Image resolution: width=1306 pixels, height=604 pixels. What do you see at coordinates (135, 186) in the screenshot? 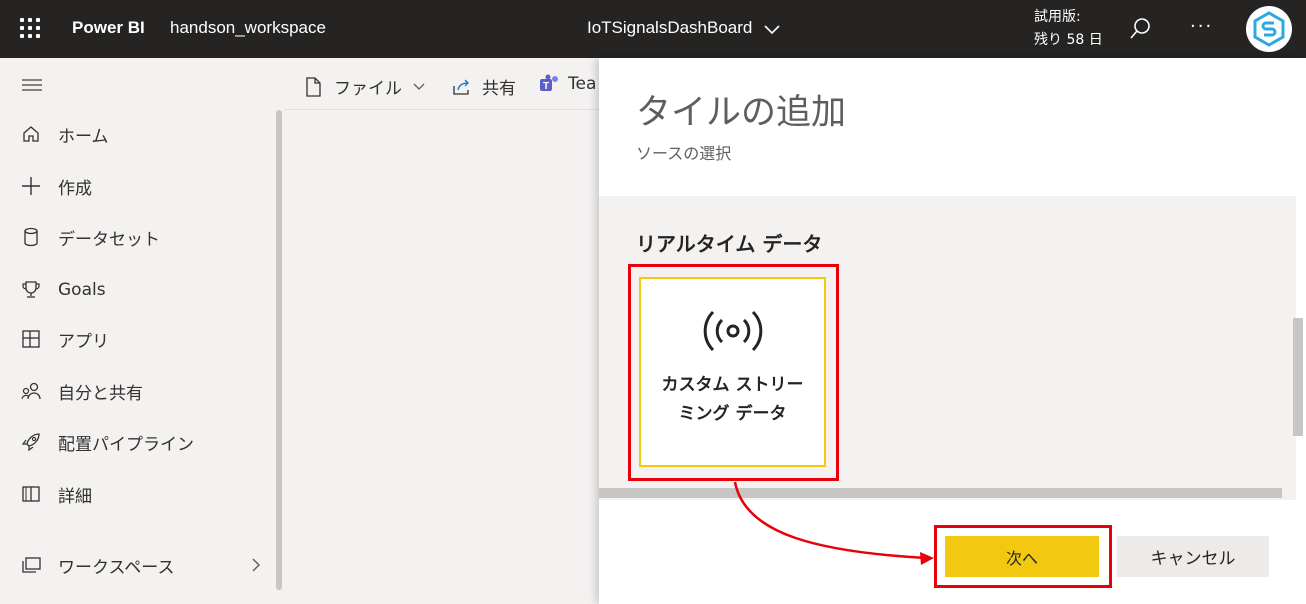
I see `sidebar-item-create: 作成` at bounding box center [135, 186].